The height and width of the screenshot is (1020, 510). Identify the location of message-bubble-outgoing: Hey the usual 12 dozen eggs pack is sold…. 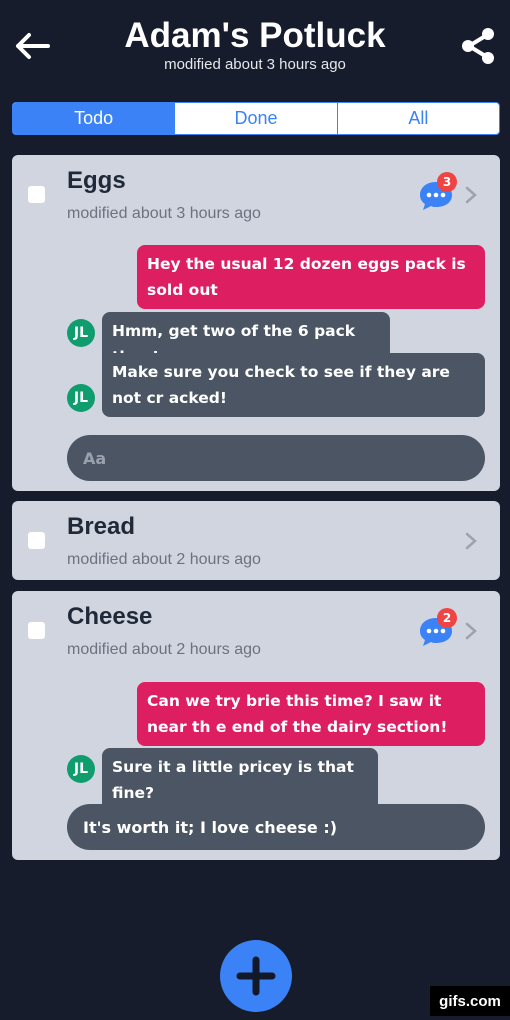
(311, 277).